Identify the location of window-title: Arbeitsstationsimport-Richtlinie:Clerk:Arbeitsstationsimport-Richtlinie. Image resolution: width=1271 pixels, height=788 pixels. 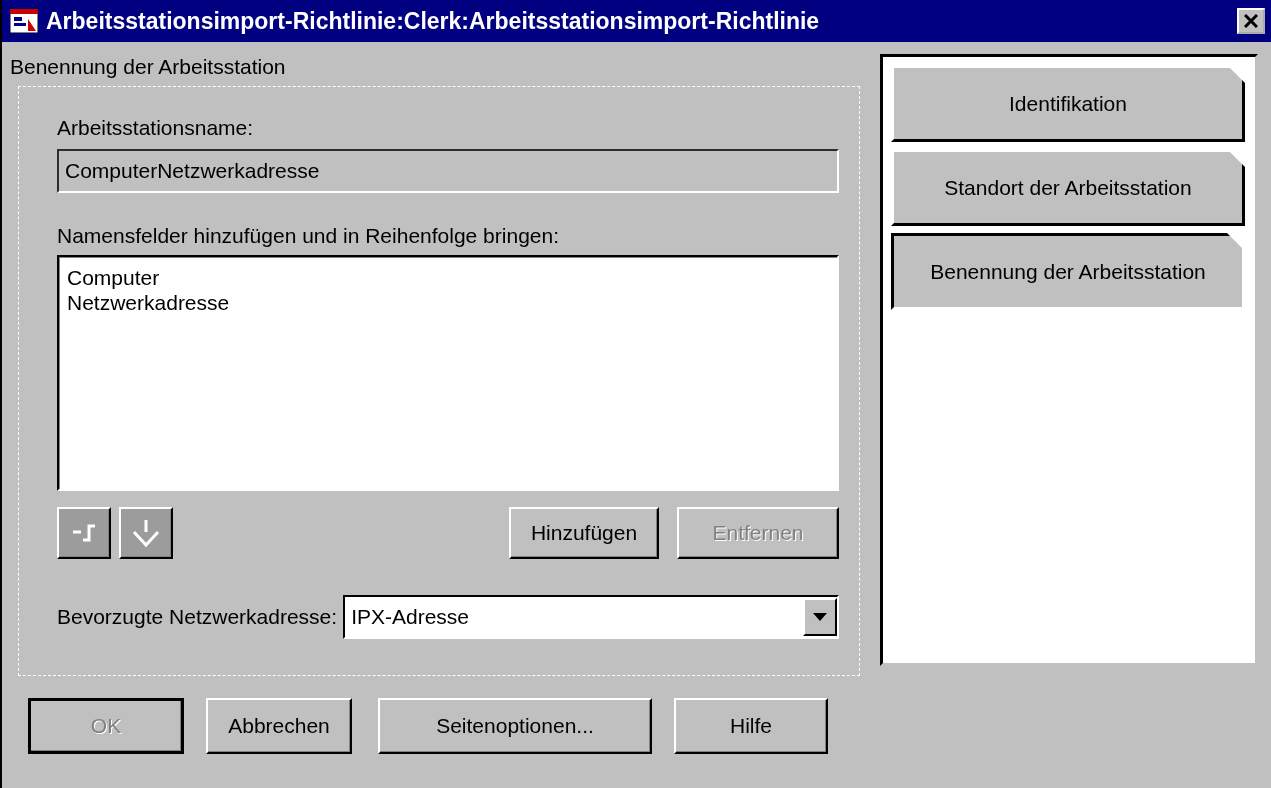
(433, 21).